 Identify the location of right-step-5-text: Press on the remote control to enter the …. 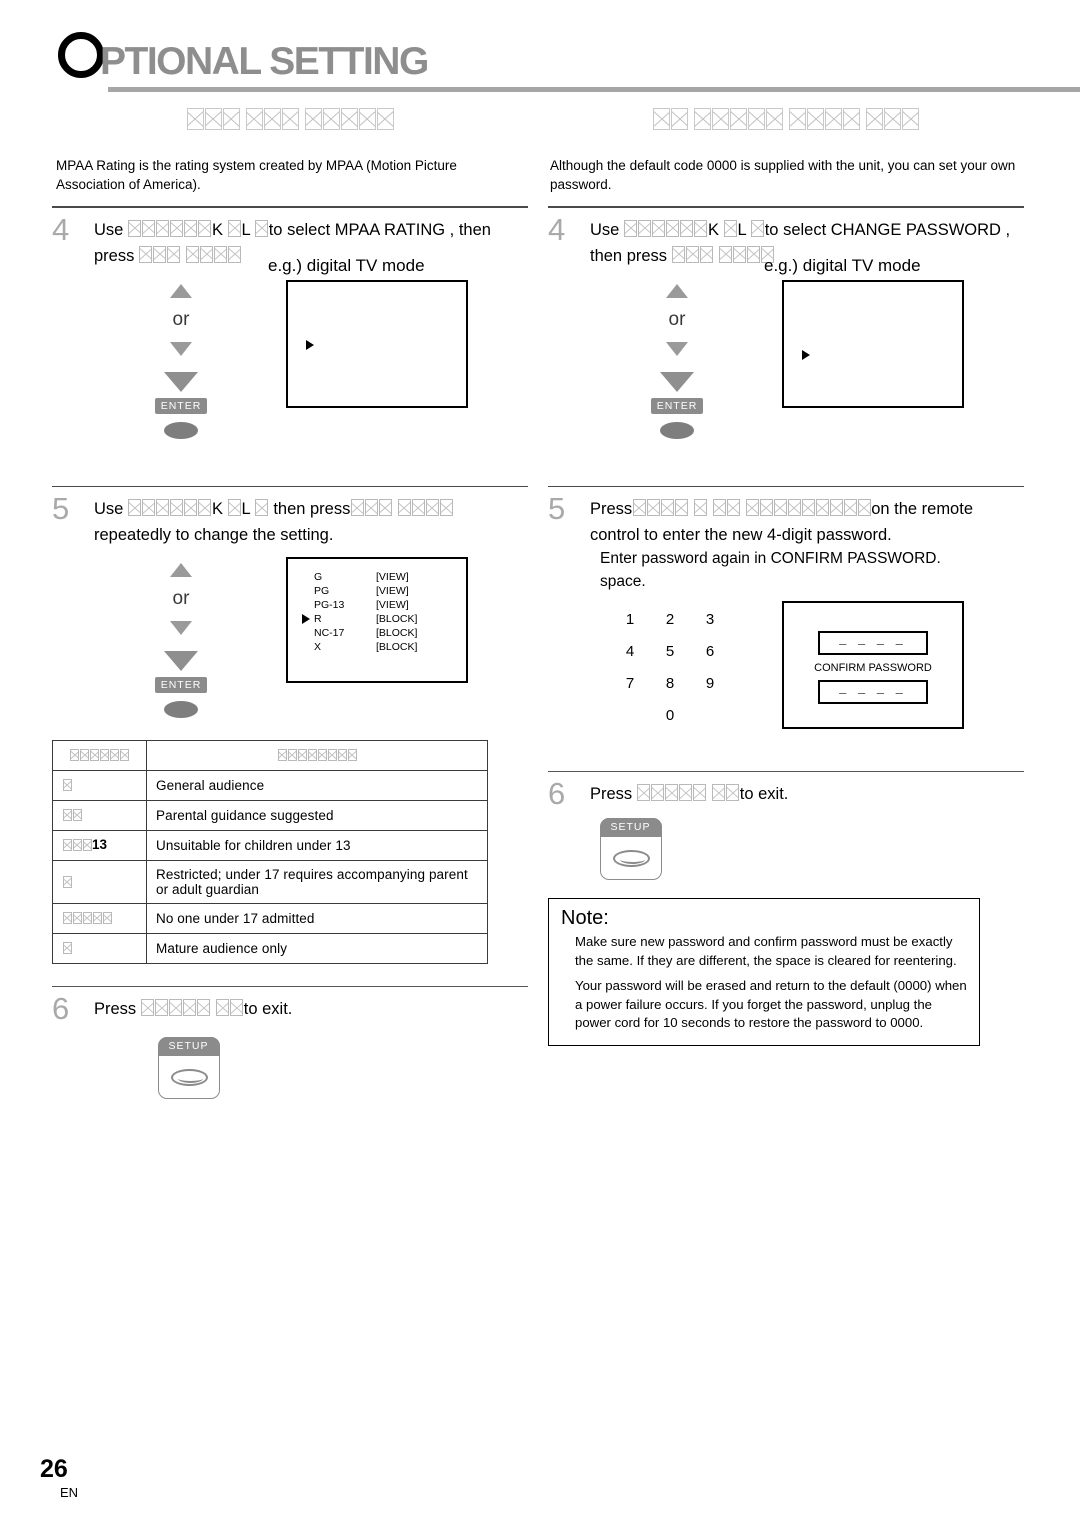
(807, 522).